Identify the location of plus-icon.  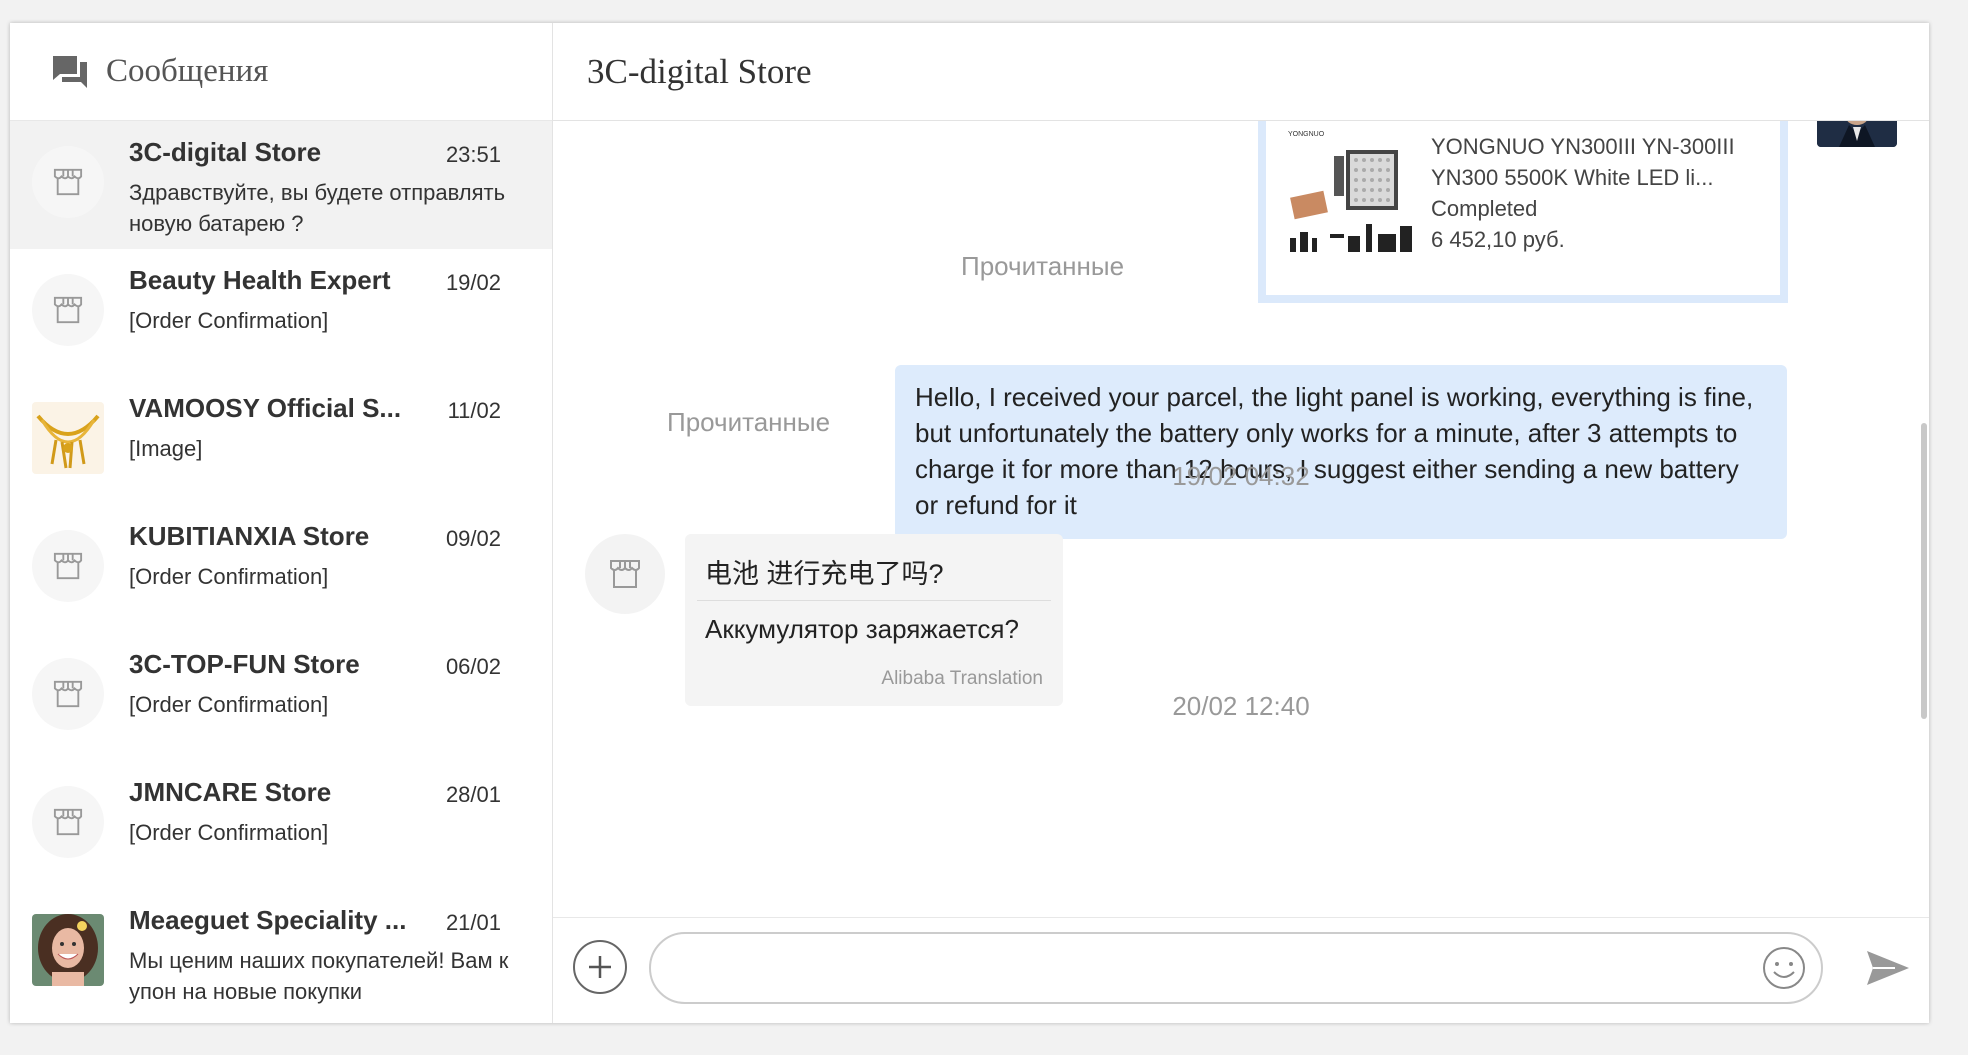
(600, 967).